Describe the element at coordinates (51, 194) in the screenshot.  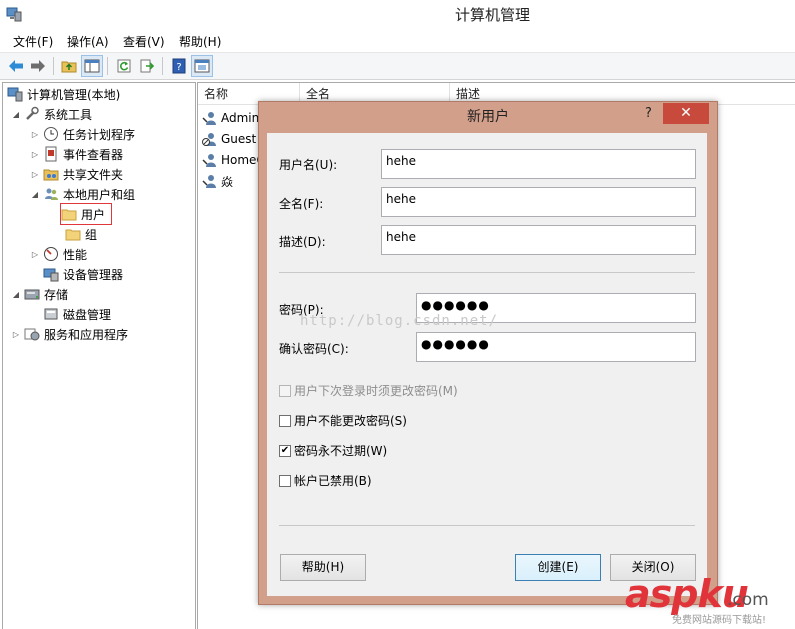
I see `users-group-icon` at that location.